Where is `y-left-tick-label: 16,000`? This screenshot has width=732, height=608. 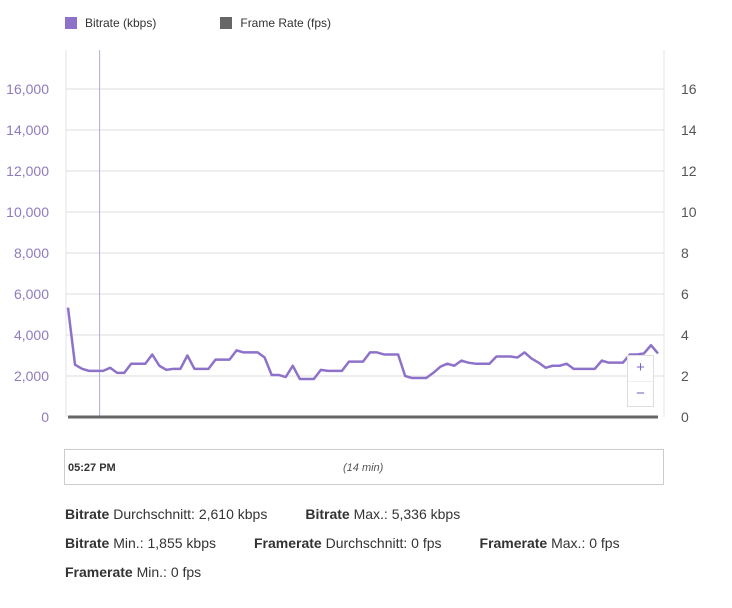 y-left-tick-label: 16,000 is located at coordinates (27, 89).